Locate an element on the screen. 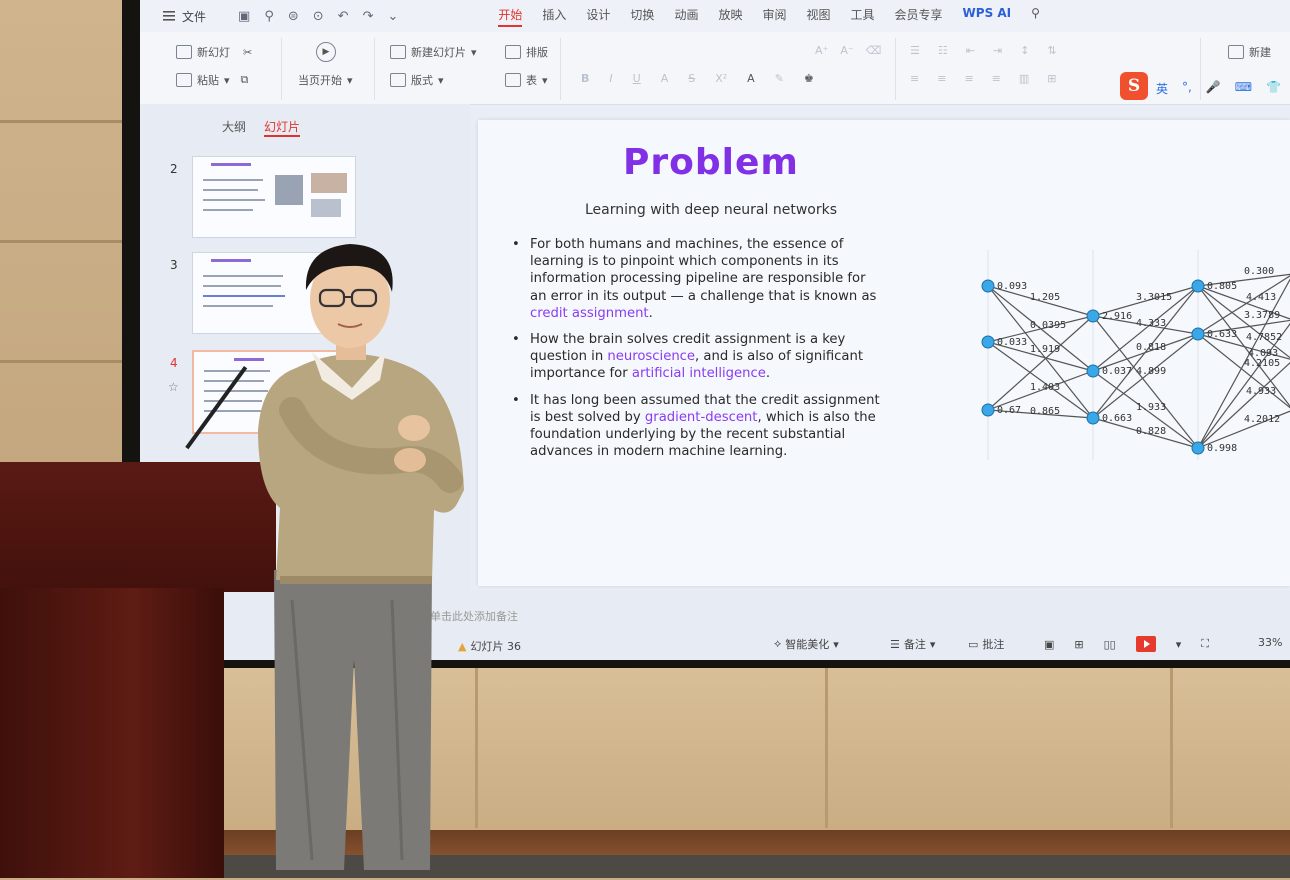  clear-format-icon: ⌫ is located at coordinates (874, 50).